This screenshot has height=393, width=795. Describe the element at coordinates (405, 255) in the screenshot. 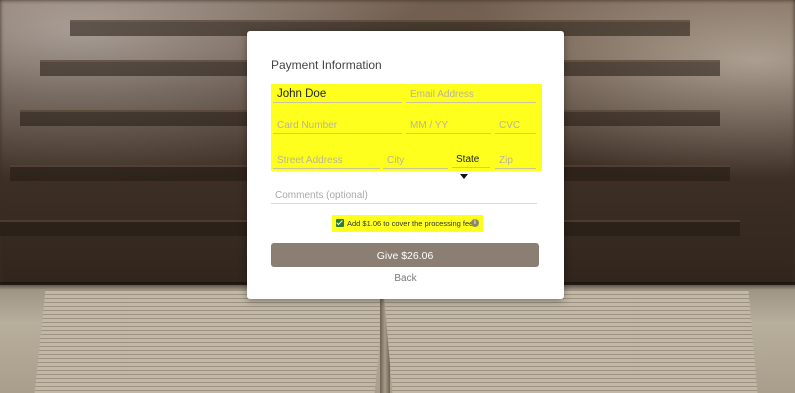

I see `give-button: Give $26.06` at that location.